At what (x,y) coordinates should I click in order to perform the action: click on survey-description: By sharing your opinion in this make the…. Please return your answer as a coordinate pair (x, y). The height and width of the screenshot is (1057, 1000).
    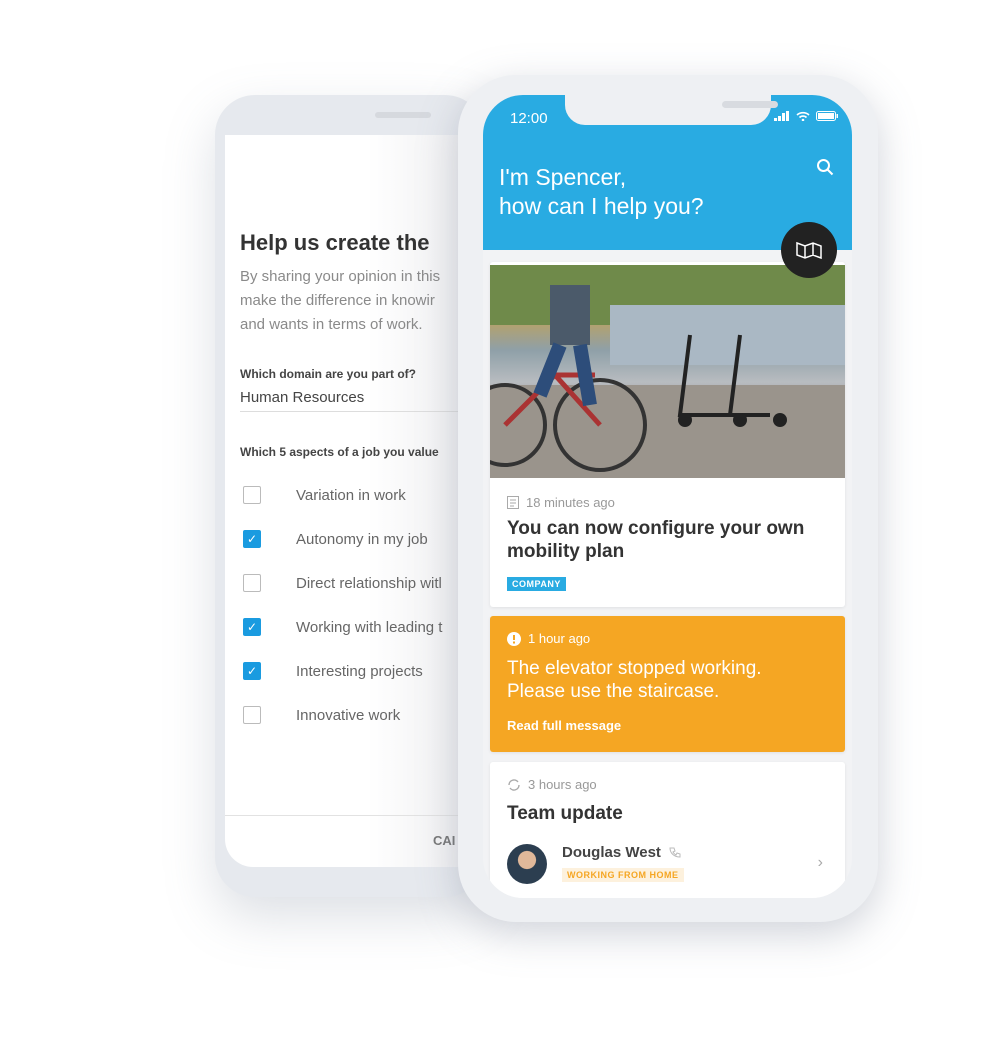
    Looking at the image, I should click on (340, 300).